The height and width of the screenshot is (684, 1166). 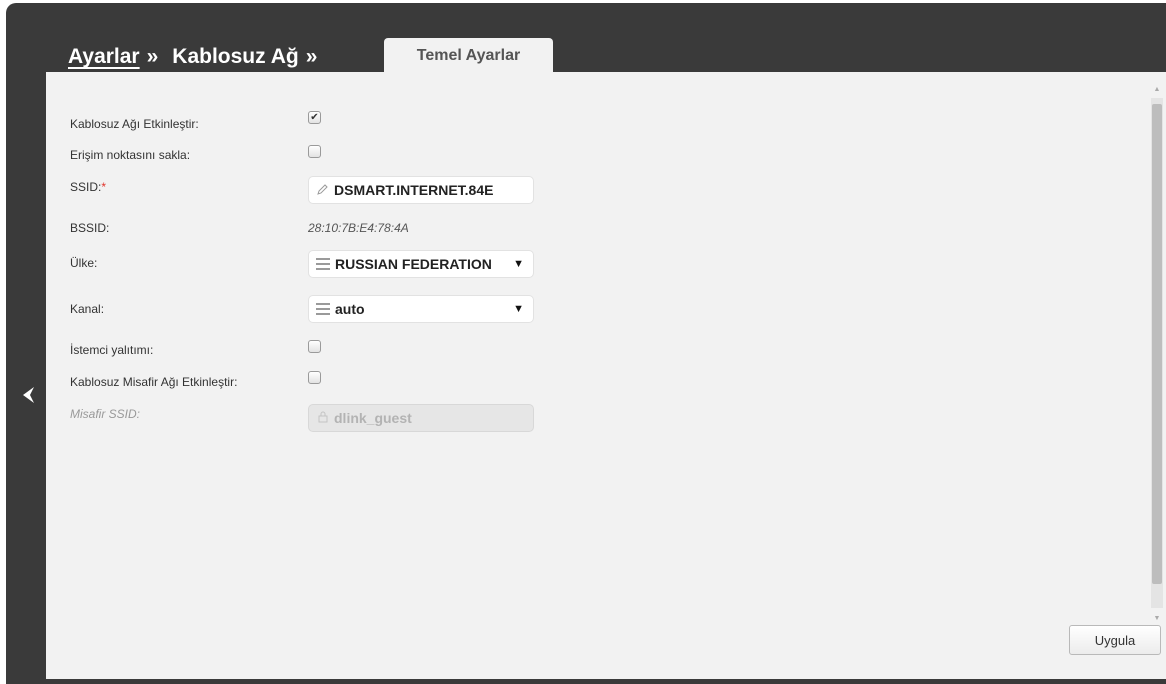 I want to click on scroll-down-icon: ▼, so click(x=1157, y=618).